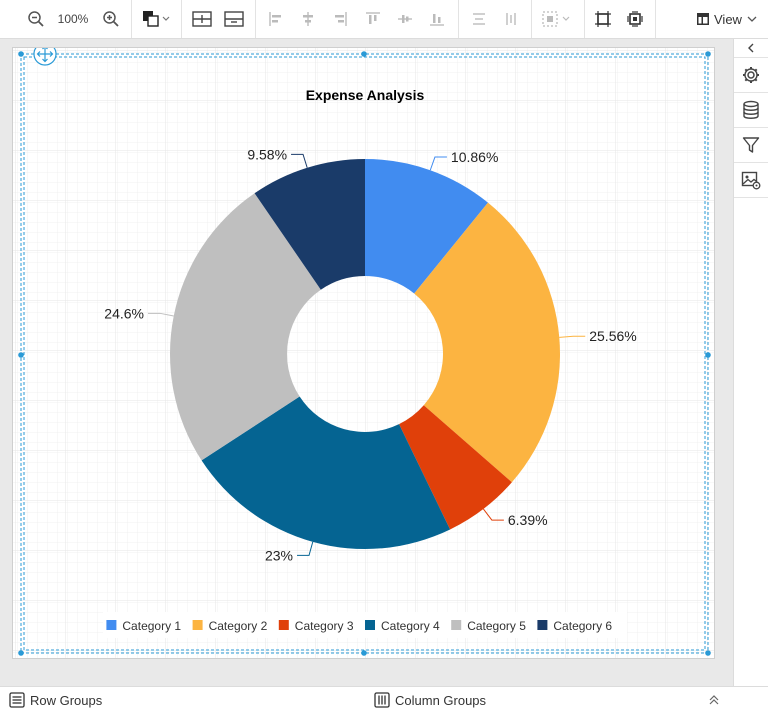  I want to click on group-select-icon, so click(556, 19).